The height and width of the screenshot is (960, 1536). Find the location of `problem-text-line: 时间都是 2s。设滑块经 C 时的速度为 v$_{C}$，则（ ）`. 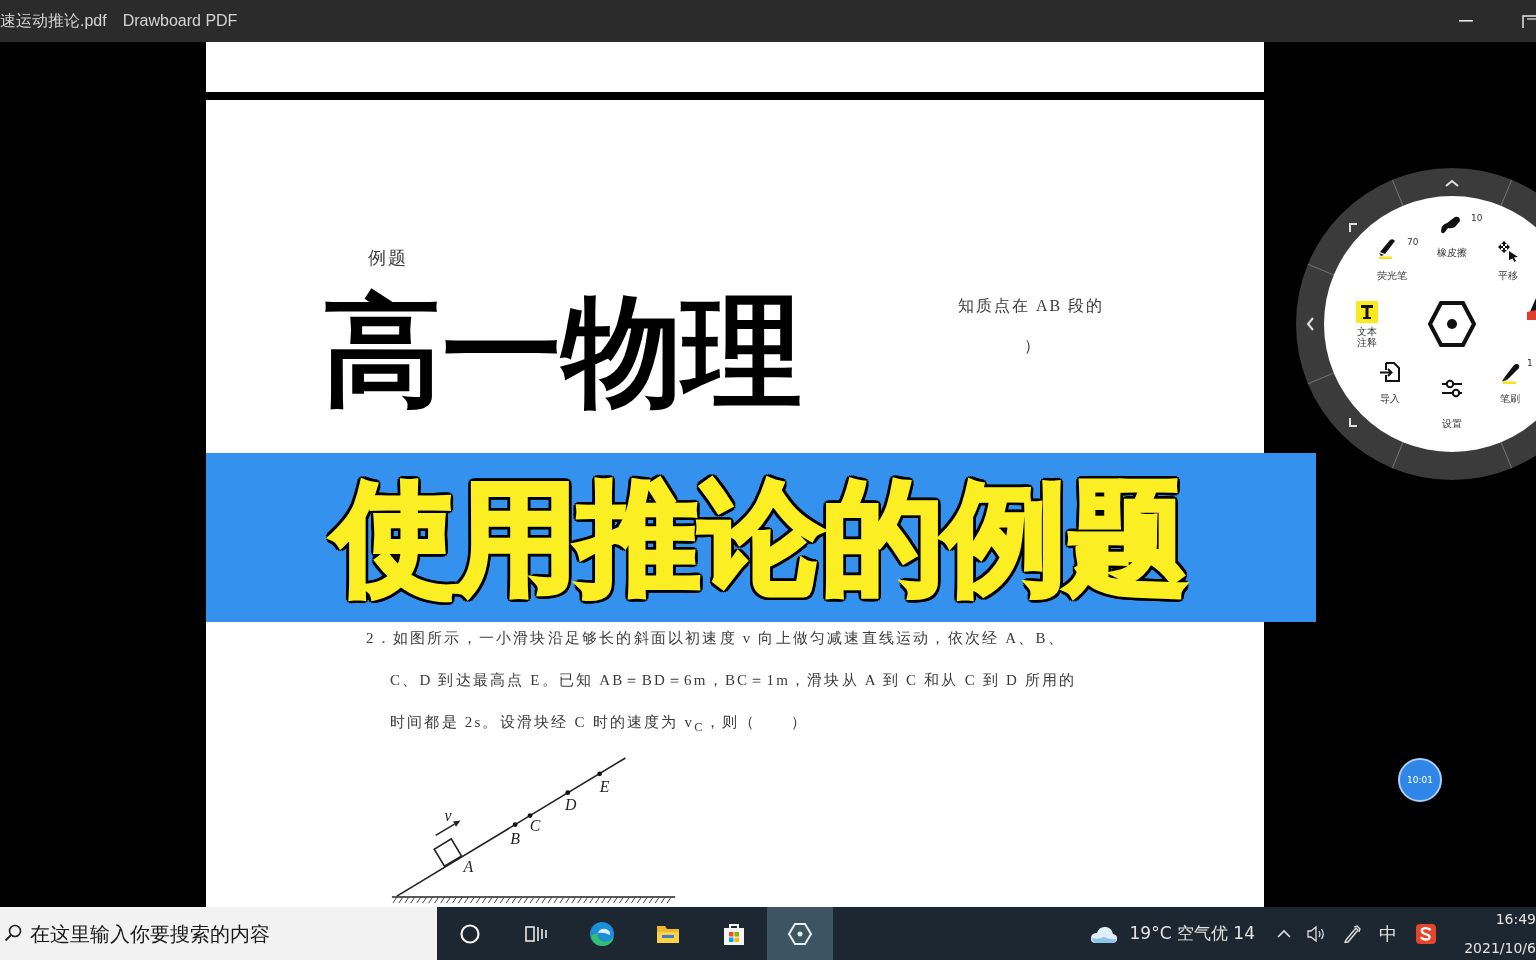

problem-text-line: 时间都是 2s。设滑块经 C 时的速度为 v$_{C}$，则（ ） is located at coordinates (599, 724).